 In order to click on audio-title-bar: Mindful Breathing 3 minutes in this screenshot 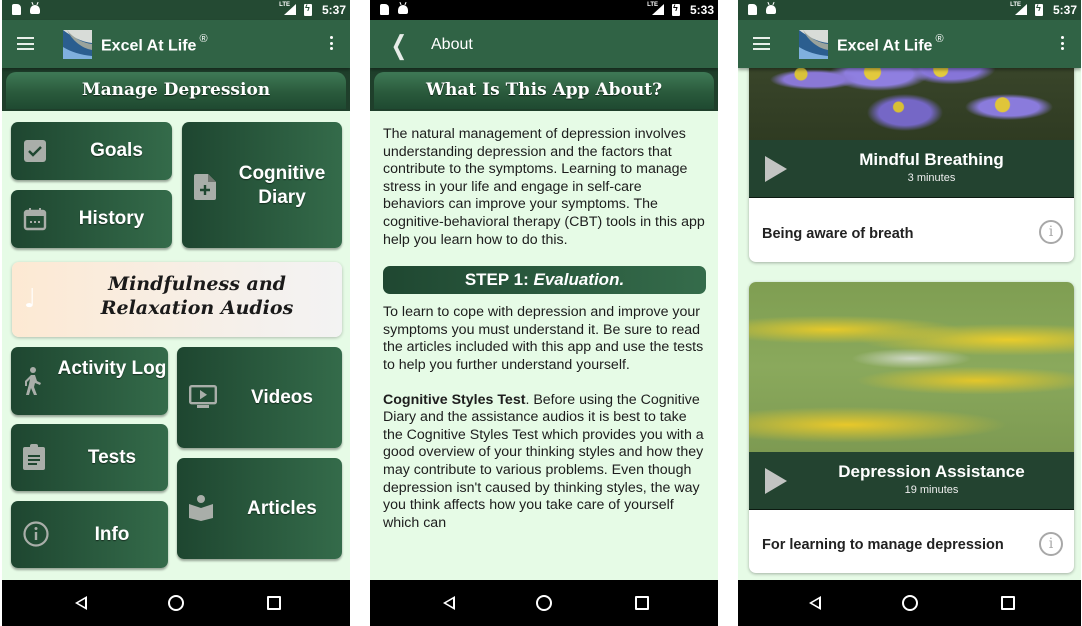, I will do `click(911, 169)`.